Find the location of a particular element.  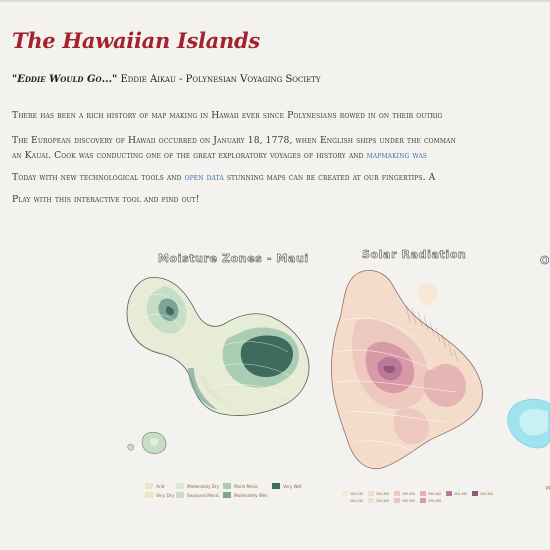

quote-text: "Eddie Would Go..." is located at coordinates (65, 79).